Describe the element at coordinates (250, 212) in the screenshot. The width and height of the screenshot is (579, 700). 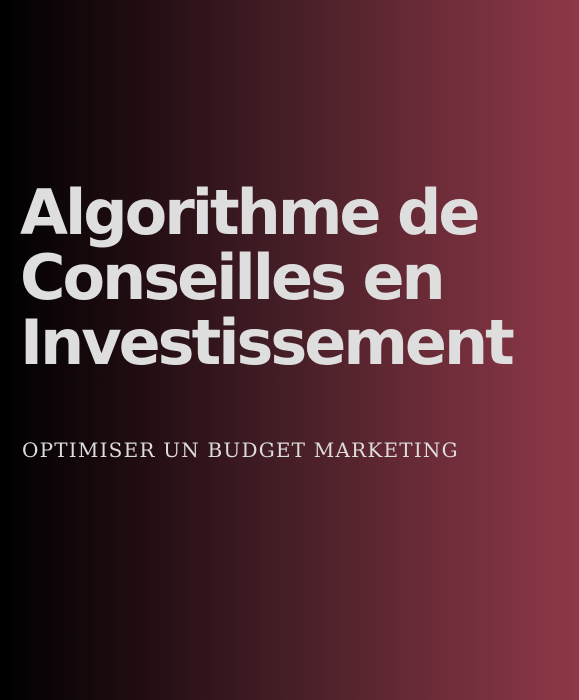
I see `title-line-1: Algorithme de` at that location.